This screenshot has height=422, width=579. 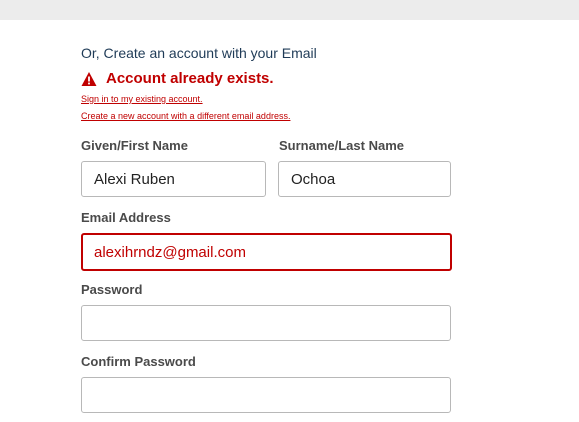 What do you see at coordinates (341, 145) in the screenshot?
I see `last-name-label: Surname/Last Name` at bounding box center [341, 145].